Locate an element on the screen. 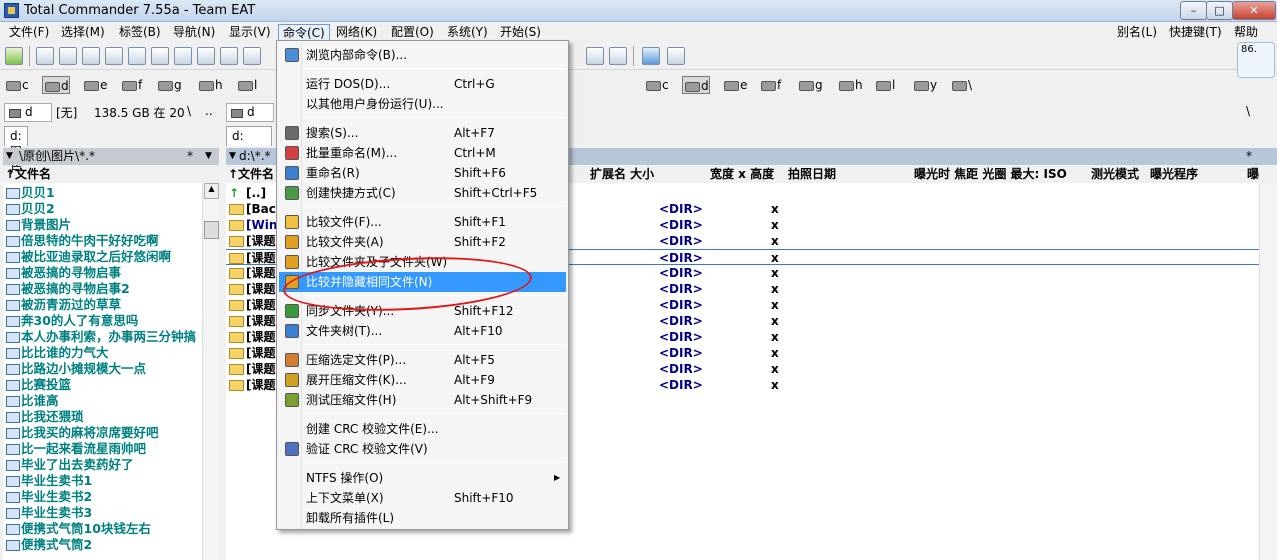 The width and height of the screenshot is (1277, 560). menu-help: 帮助 is located at coordinates (1246, 32).